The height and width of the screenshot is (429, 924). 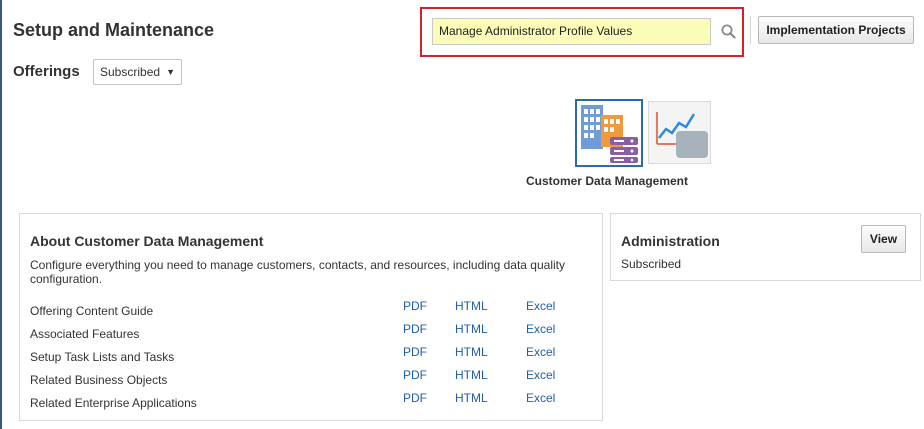 I want to click on about-panel-title: About Customer Data Management, so click(x=147, y=241).